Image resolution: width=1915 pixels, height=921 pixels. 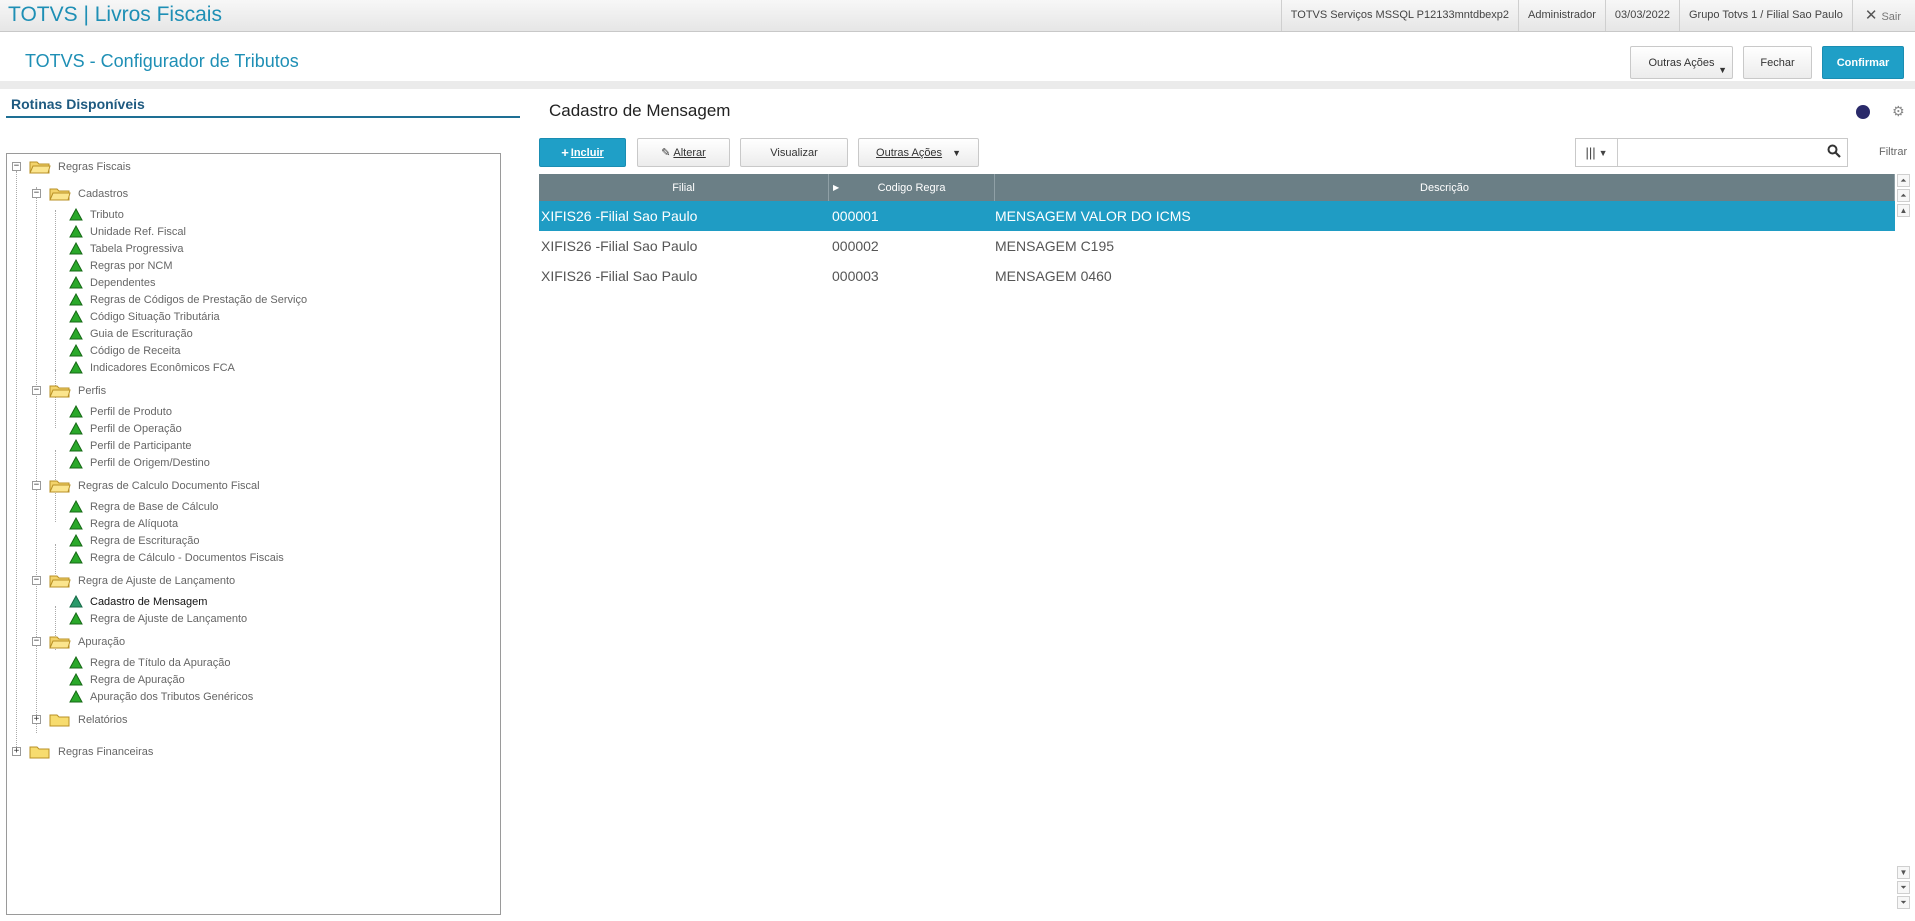 I want to click on tree-leaf-cst: Código Situação Tributária, so click(x=144, y=316).